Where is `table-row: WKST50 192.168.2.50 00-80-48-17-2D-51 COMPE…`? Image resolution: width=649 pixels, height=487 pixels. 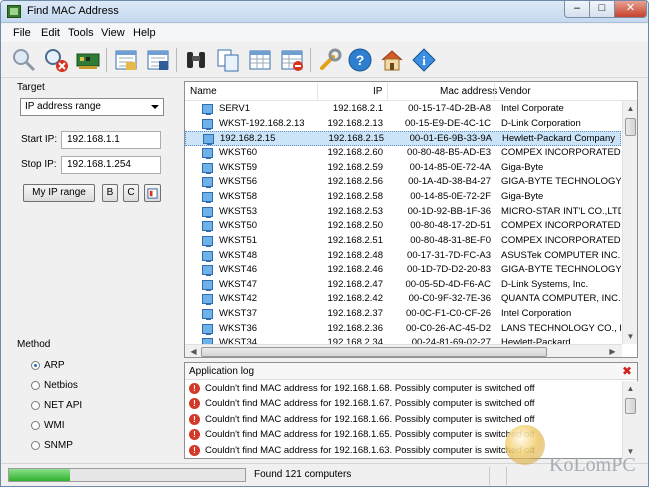 table-row: WKST50 192.168.2.50 00-80-48-17-2D-51 COMPE… is located at coordinates (403, 226).